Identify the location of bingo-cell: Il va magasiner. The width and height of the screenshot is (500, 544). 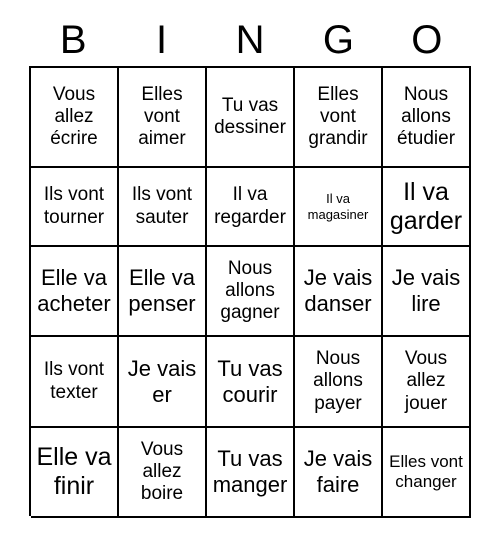
(339, 207).